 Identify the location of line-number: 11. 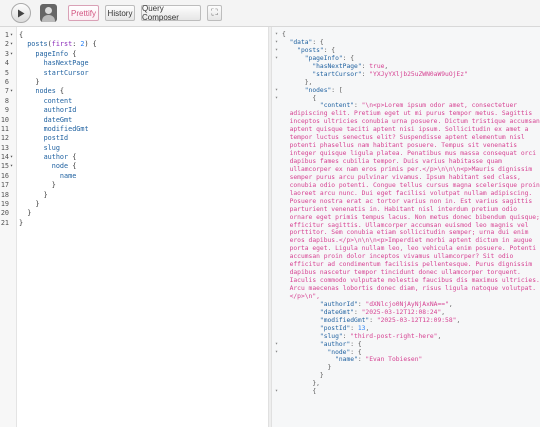
(4, 128).